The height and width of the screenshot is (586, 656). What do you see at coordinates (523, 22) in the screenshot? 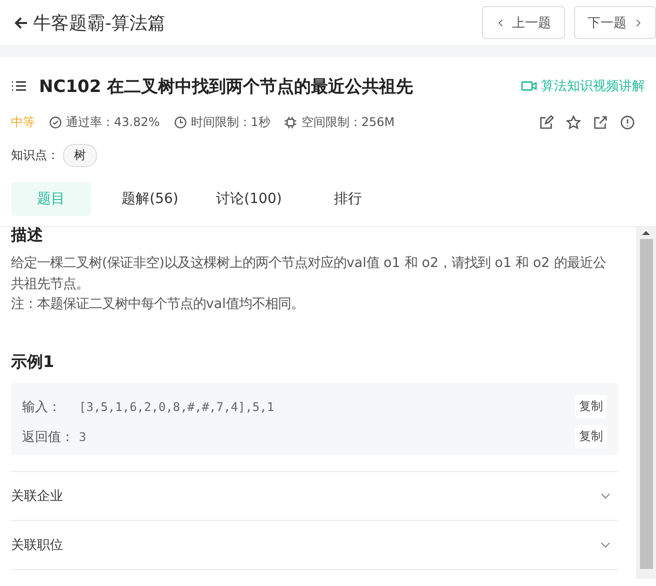
I see `previous-button: 上一题` at bounding box center [523, 22].